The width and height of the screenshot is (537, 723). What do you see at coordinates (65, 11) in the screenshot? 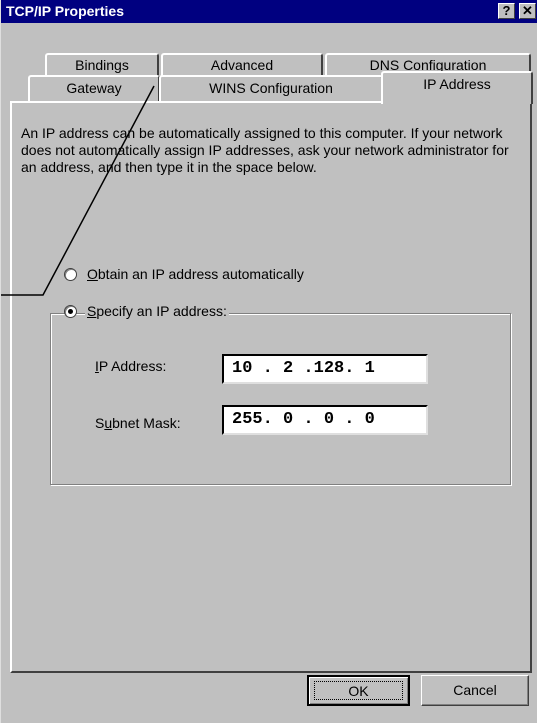
I see `window-title: TCP/IP Properties` at bounding box center [65, 11].